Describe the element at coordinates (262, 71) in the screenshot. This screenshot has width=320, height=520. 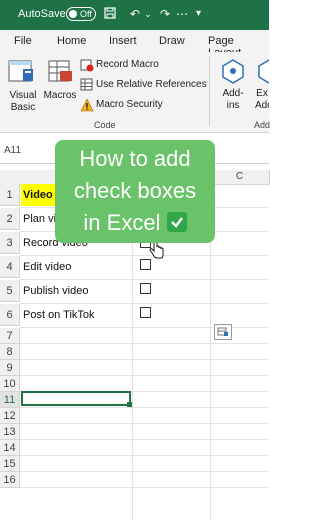
I see `excel-add-ins-icon` at that location.